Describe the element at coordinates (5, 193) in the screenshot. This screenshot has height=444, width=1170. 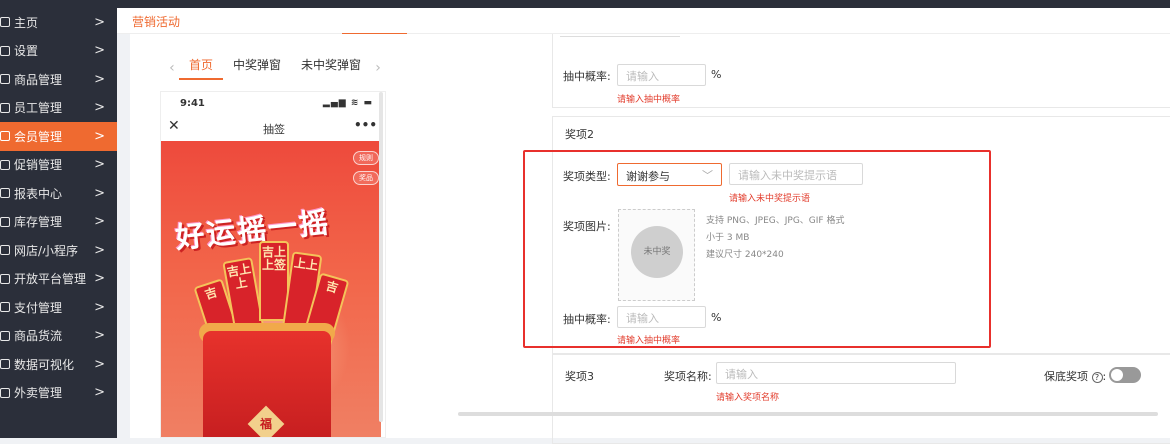
I see `chart-icon` at that location.